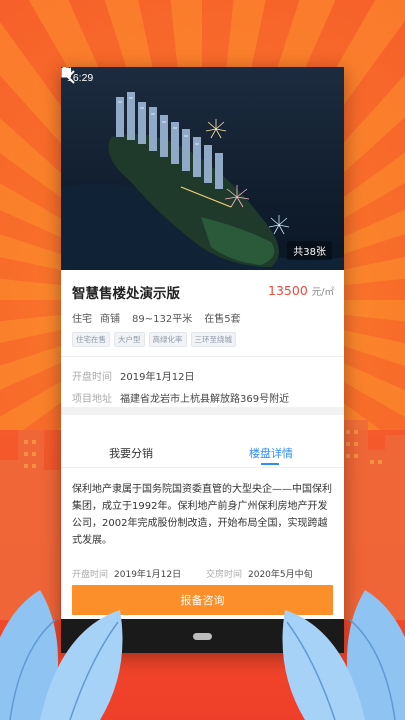 This screenshot has height=720, width=405. What do you see at coordinates (82, 319) in the screenshot?
I see `property-type-residential: 住宅` at bounding box center [82, 319].